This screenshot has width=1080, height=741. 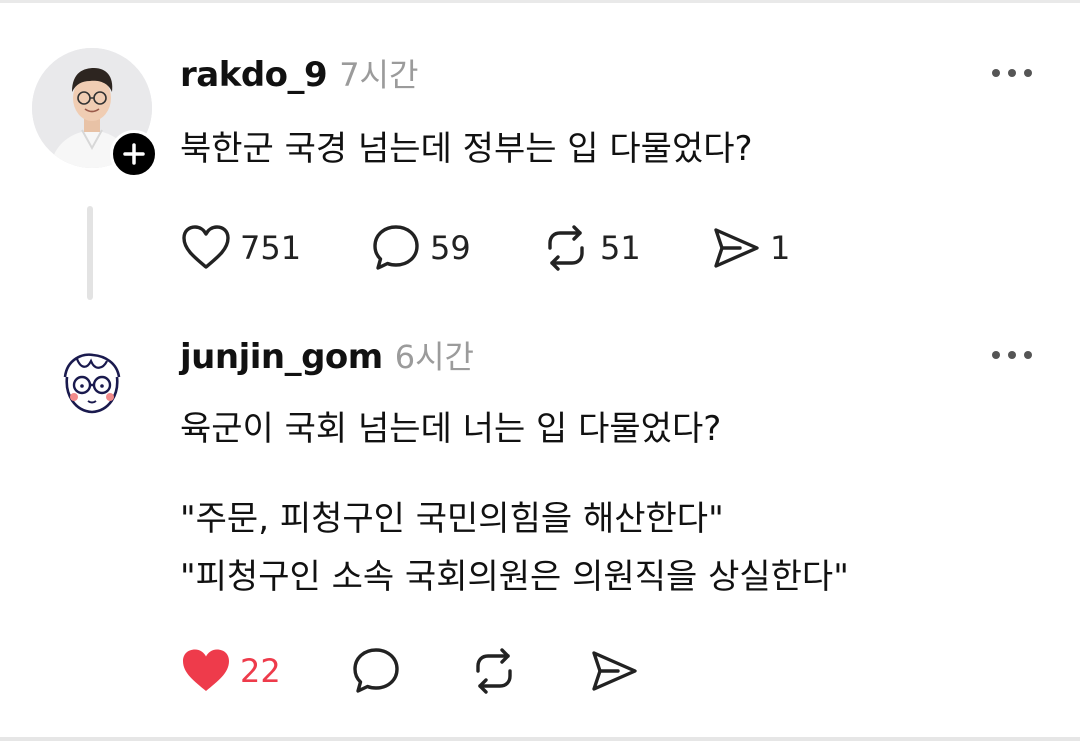 I want to click on doodle-face-avatar-icon, so click(x=92, y=384).